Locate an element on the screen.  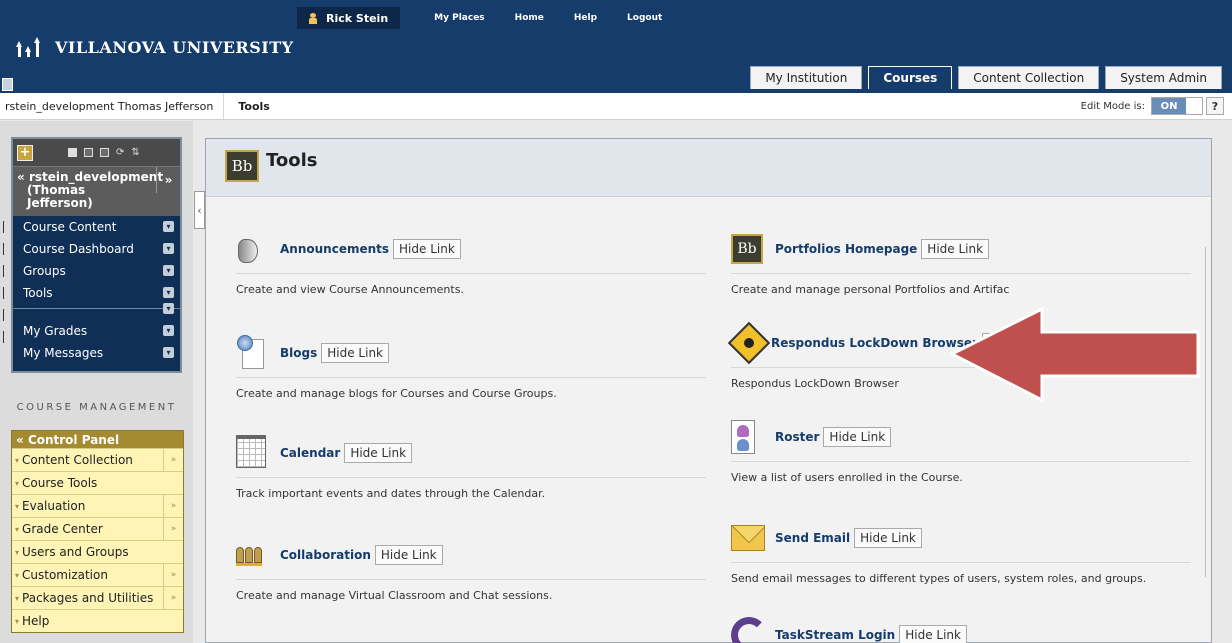
cp-item-users-and-groups: ▾ Users and Groups is located at coordinates (97, 551).